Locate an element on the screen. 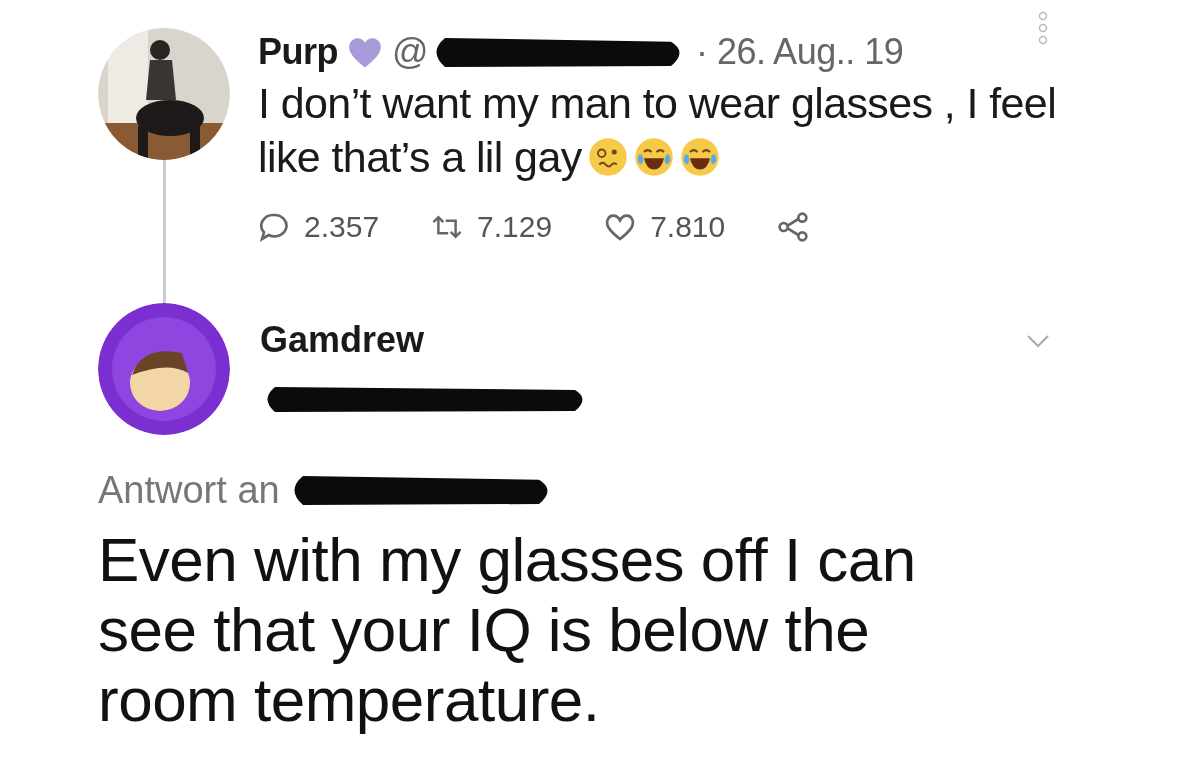 The height and width of the screenshot is (768, 1200). stat-count: 7.810 is located at coordinates (688, 227).